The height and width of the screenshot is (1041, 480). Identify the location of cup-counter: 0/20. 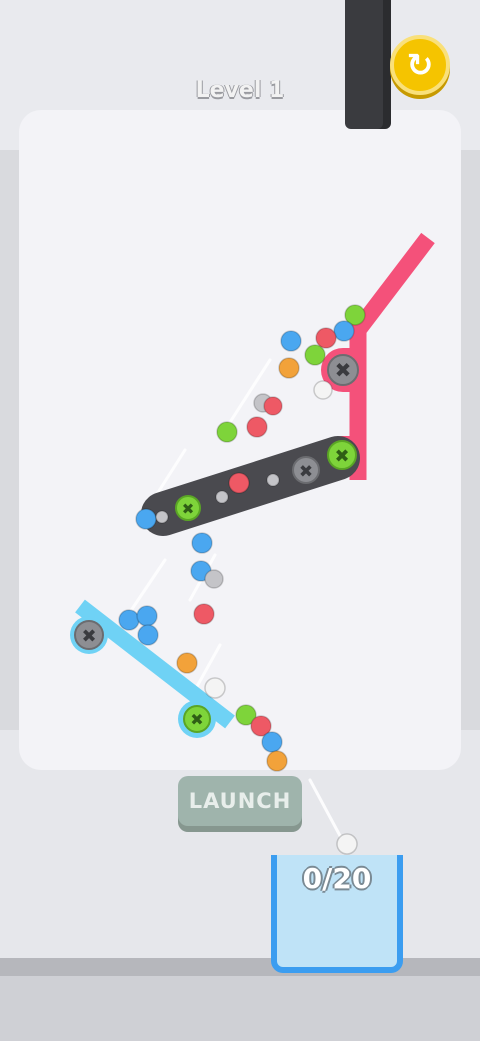
(337, 878).